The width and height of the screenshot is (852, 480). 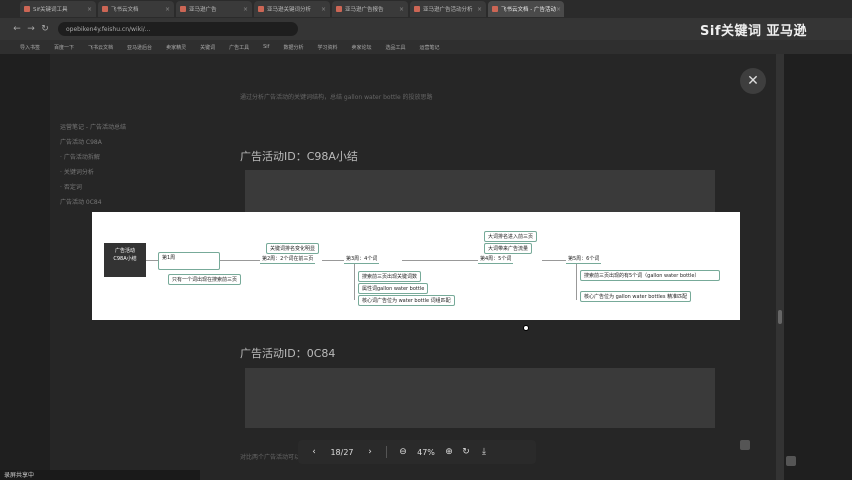 What do you see at coordinates (58, 9) in the screenshot?
I see `browser-tab: Sif关键词工具 ×` at bounding box center [58, 9].